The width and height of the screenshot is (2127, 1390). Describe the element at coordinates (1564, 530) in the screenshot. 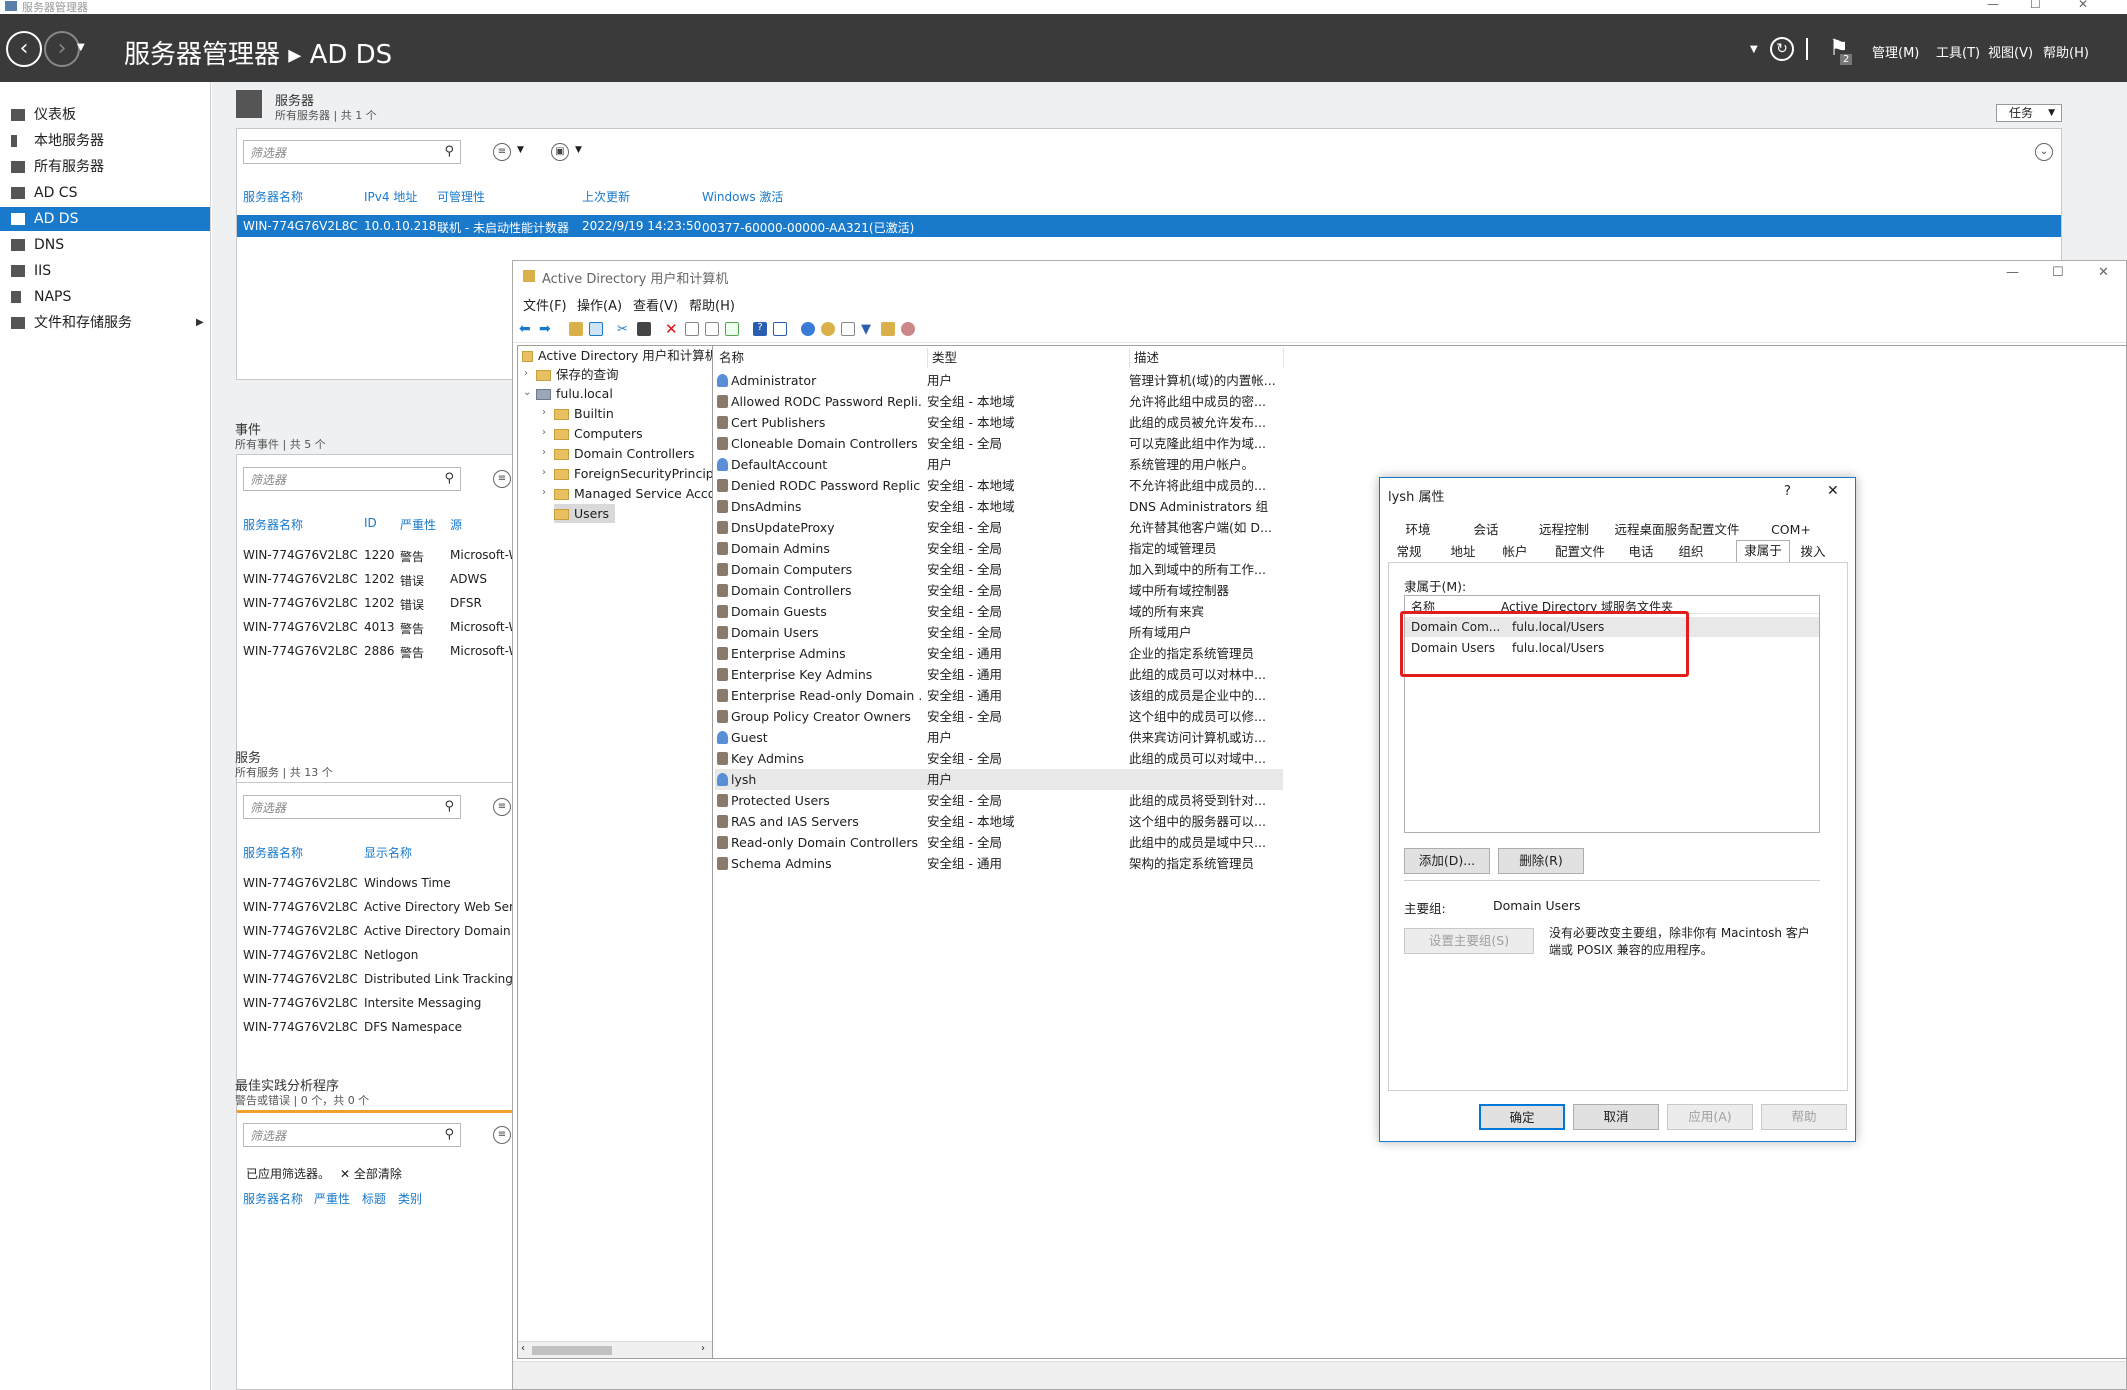

I see `tab-remote-control: 远程控制` at that location.